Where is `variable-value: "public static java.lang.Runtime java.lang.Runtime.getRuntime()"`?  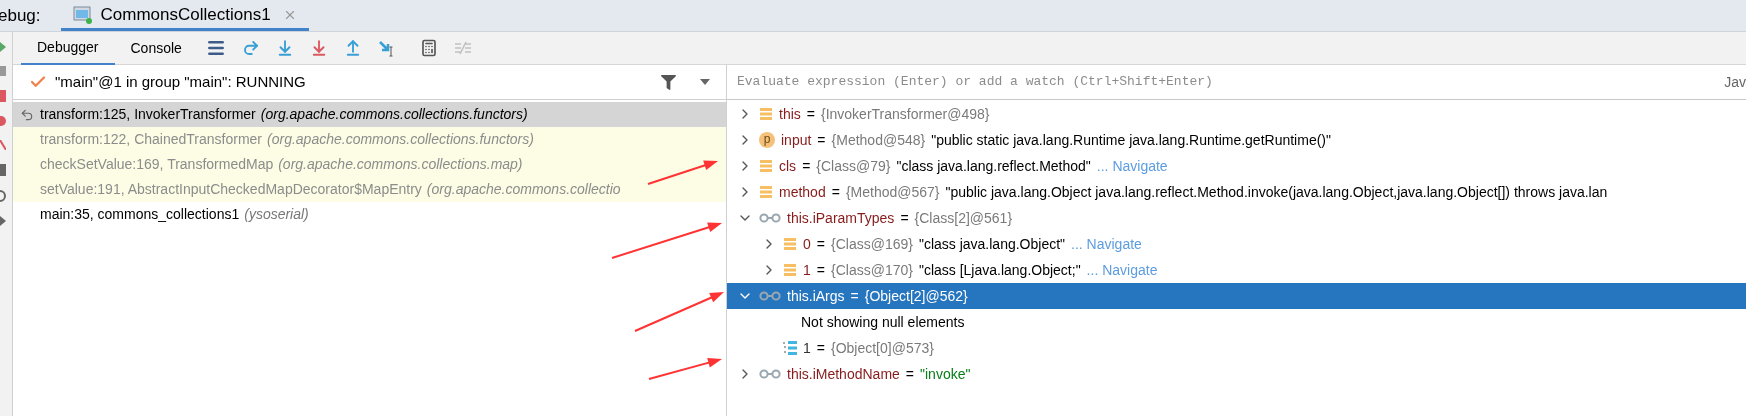
variable-value: "public static java.lang.Runtime java.lang.Runtime.getRuntime()" is located at coordinates (1131, 140).